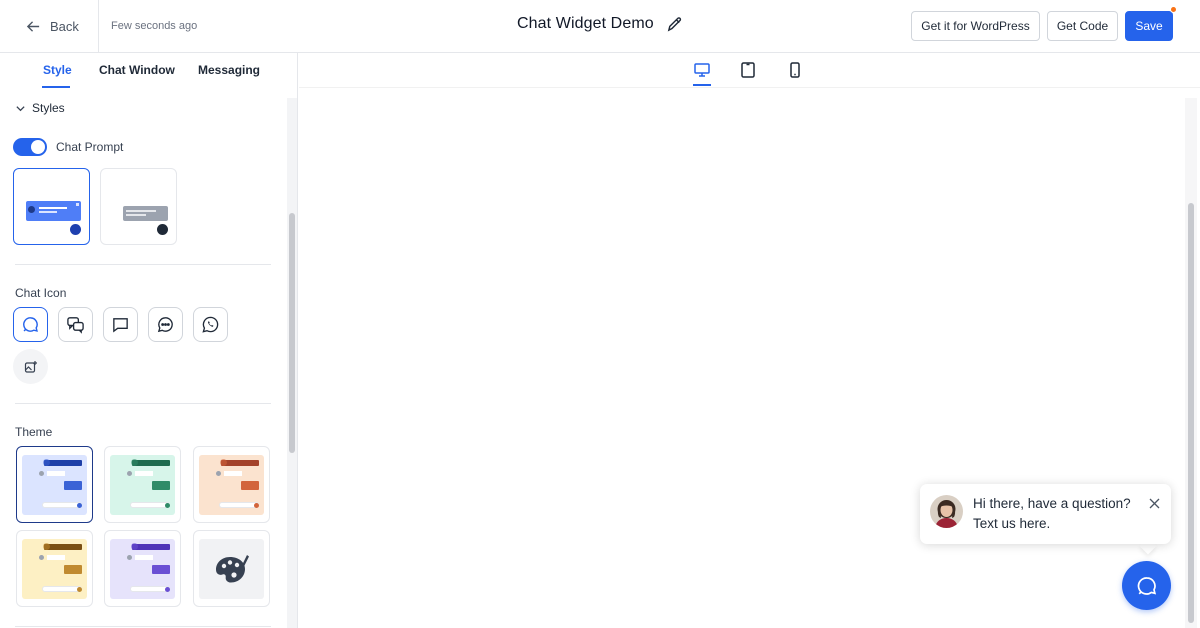 Image resolution: width=1200 pixels, height=628 pixels. I want to click on chat-icon-option-square, so click(120, 324).